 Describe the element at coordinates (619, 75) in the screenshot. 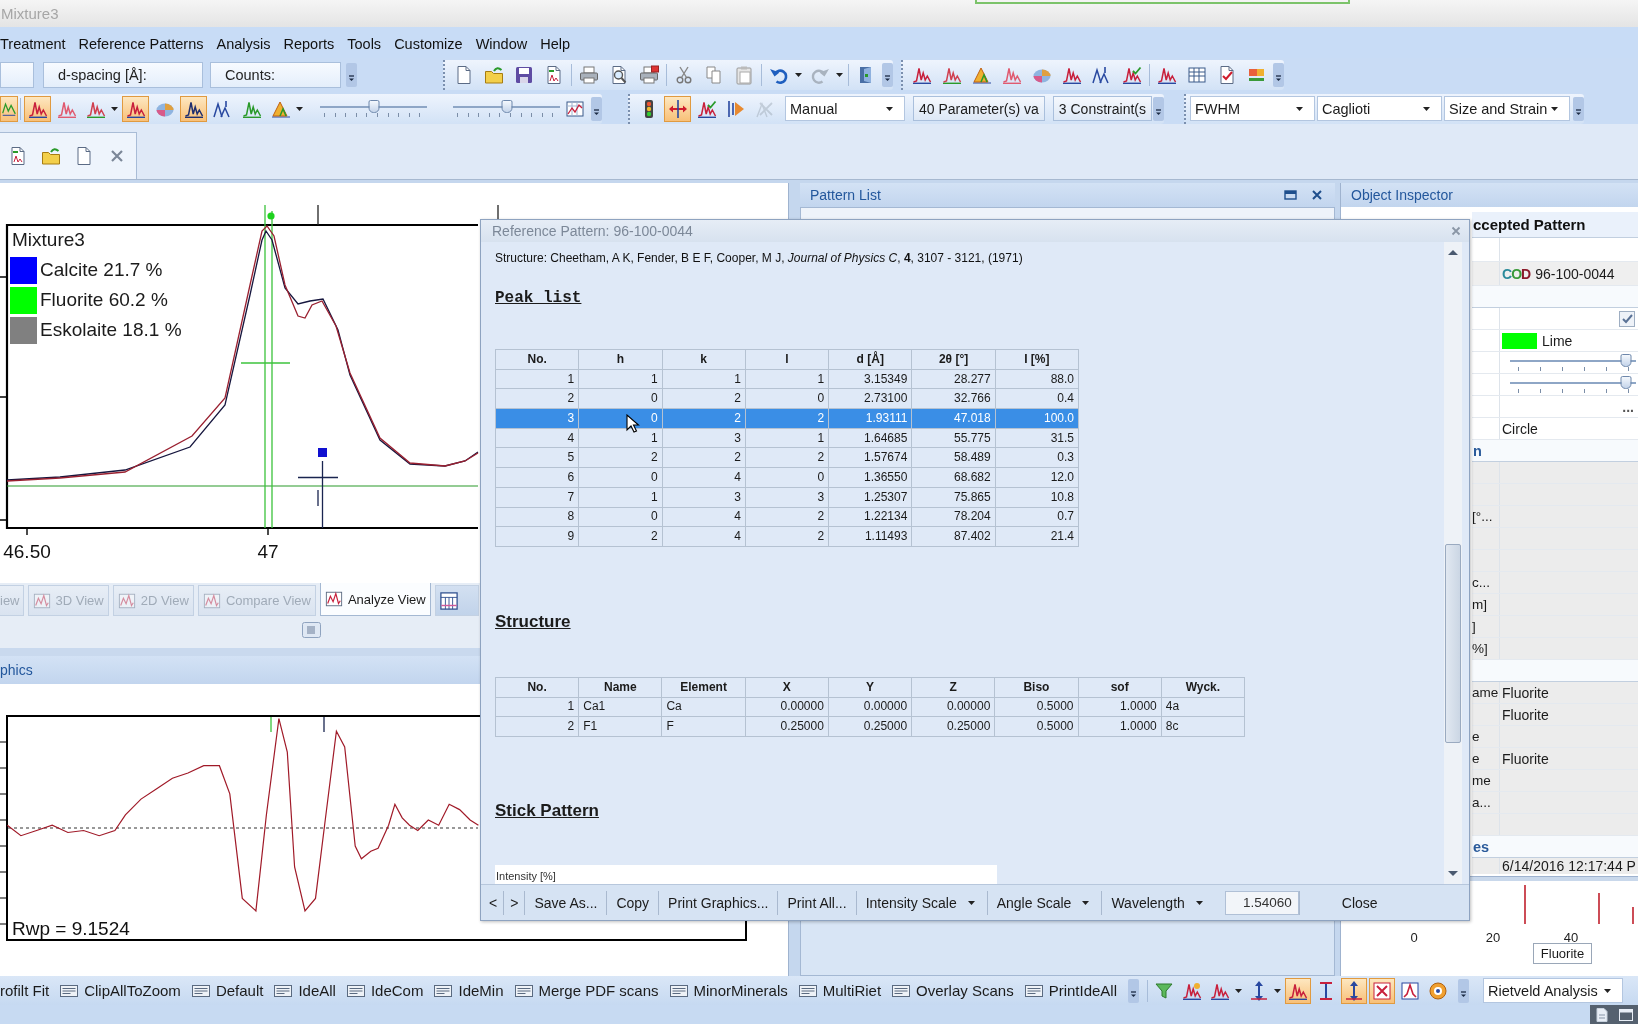

I see `print-preview-icon` at that location.